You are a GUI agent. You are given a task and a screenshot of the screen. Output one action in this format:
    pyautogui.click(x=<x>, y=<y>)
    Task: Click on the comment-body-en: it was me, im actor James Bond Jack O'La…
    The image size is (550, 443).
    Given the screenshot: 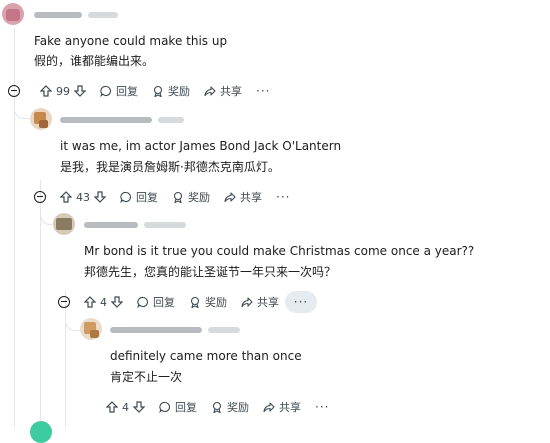 What is the action you would take?
    pyautogui.click(x=201, y=146)
    